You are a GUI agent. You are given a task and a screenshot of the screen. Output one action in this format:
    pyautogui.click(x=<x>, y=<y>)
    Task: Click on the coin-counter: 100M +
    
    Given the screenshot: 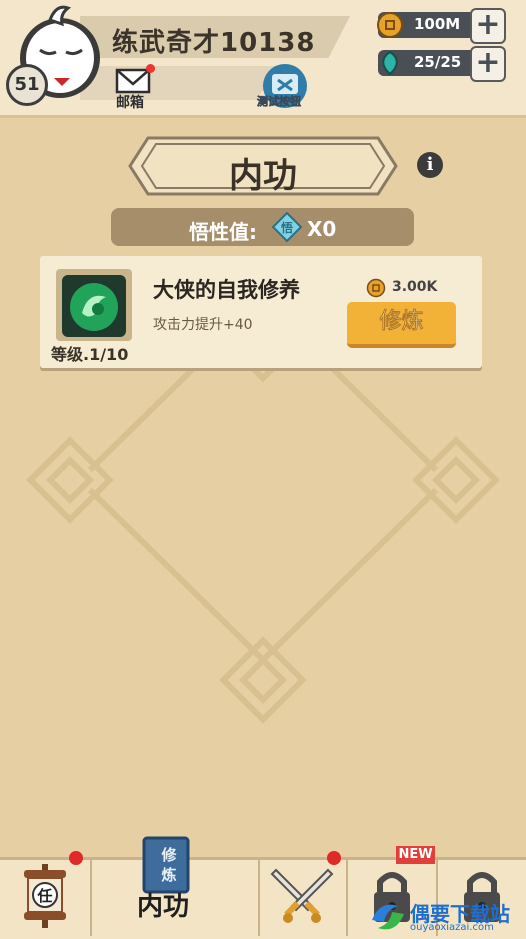 What is the action you would take?
    pyautogui.click(x=441, y=26)
    